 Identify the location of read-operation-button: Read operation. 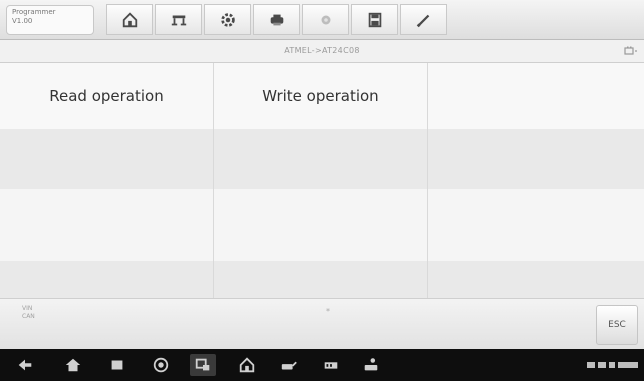
(107, 96).